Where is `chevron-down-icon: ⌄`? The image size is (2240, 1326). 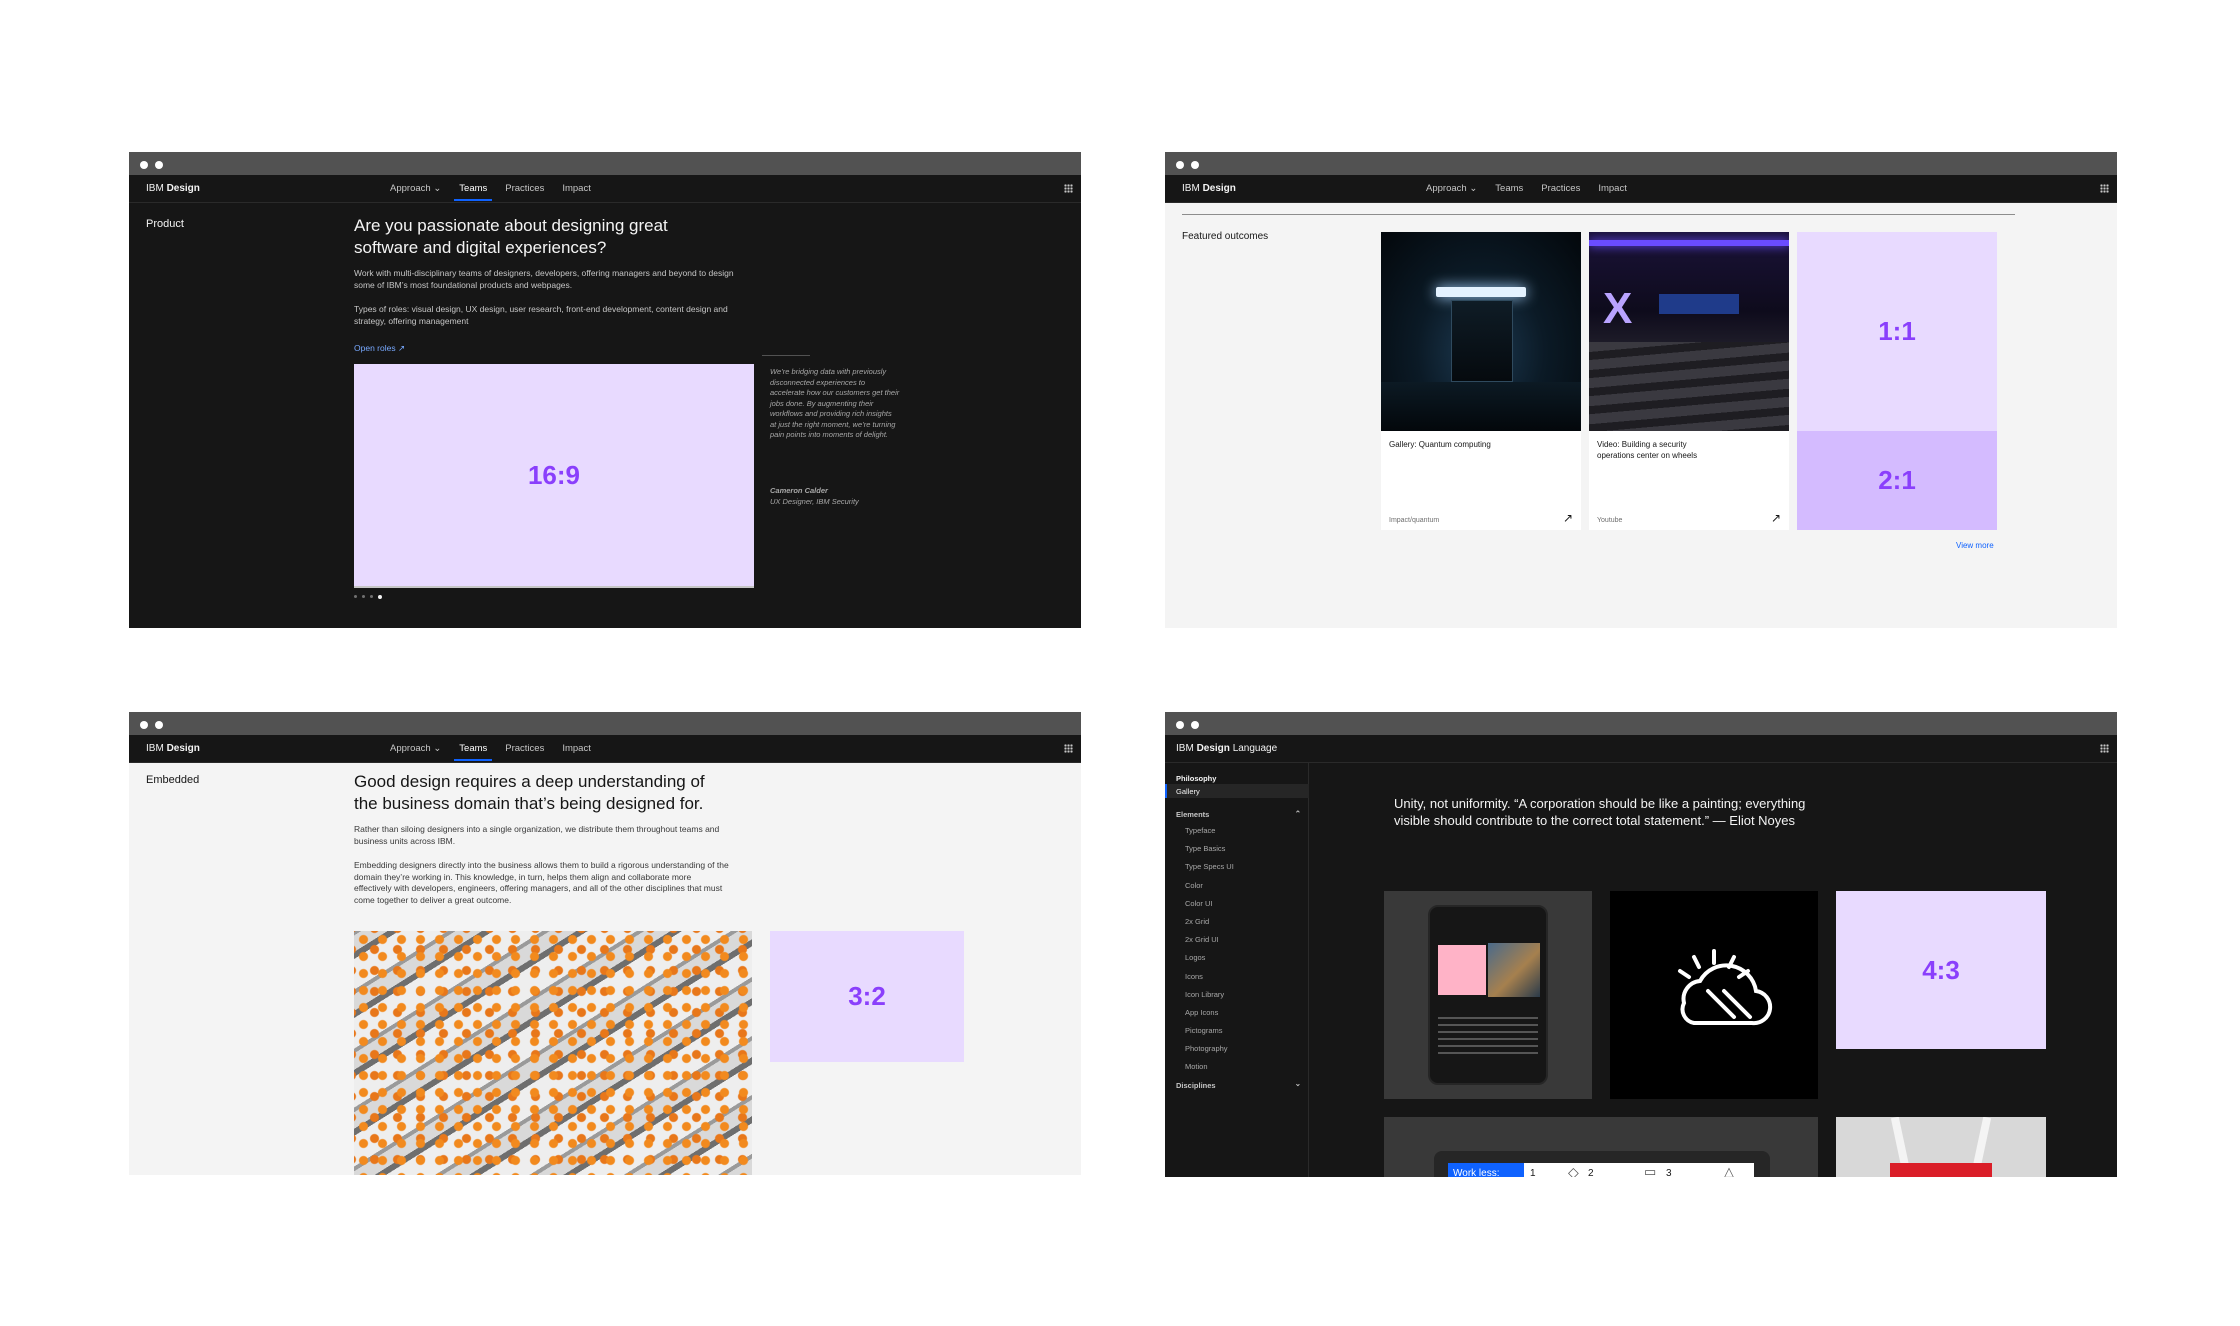
chevron-down-icon: ⌄ is located at coordinates (1297, 1083).